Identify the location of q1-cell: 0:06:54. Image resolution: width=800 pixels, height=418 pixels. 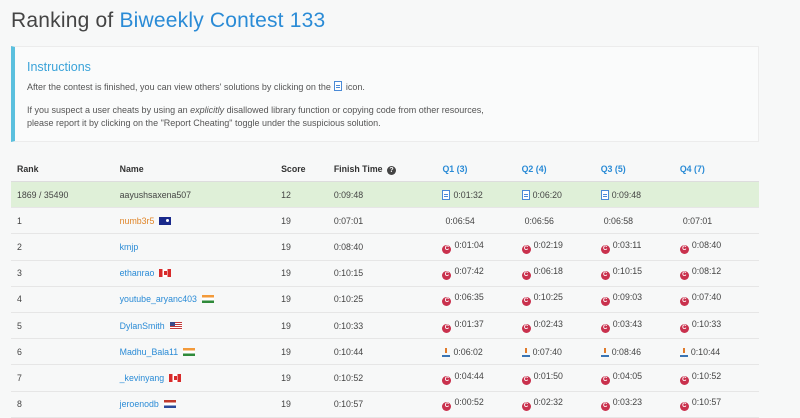
(482, 221).